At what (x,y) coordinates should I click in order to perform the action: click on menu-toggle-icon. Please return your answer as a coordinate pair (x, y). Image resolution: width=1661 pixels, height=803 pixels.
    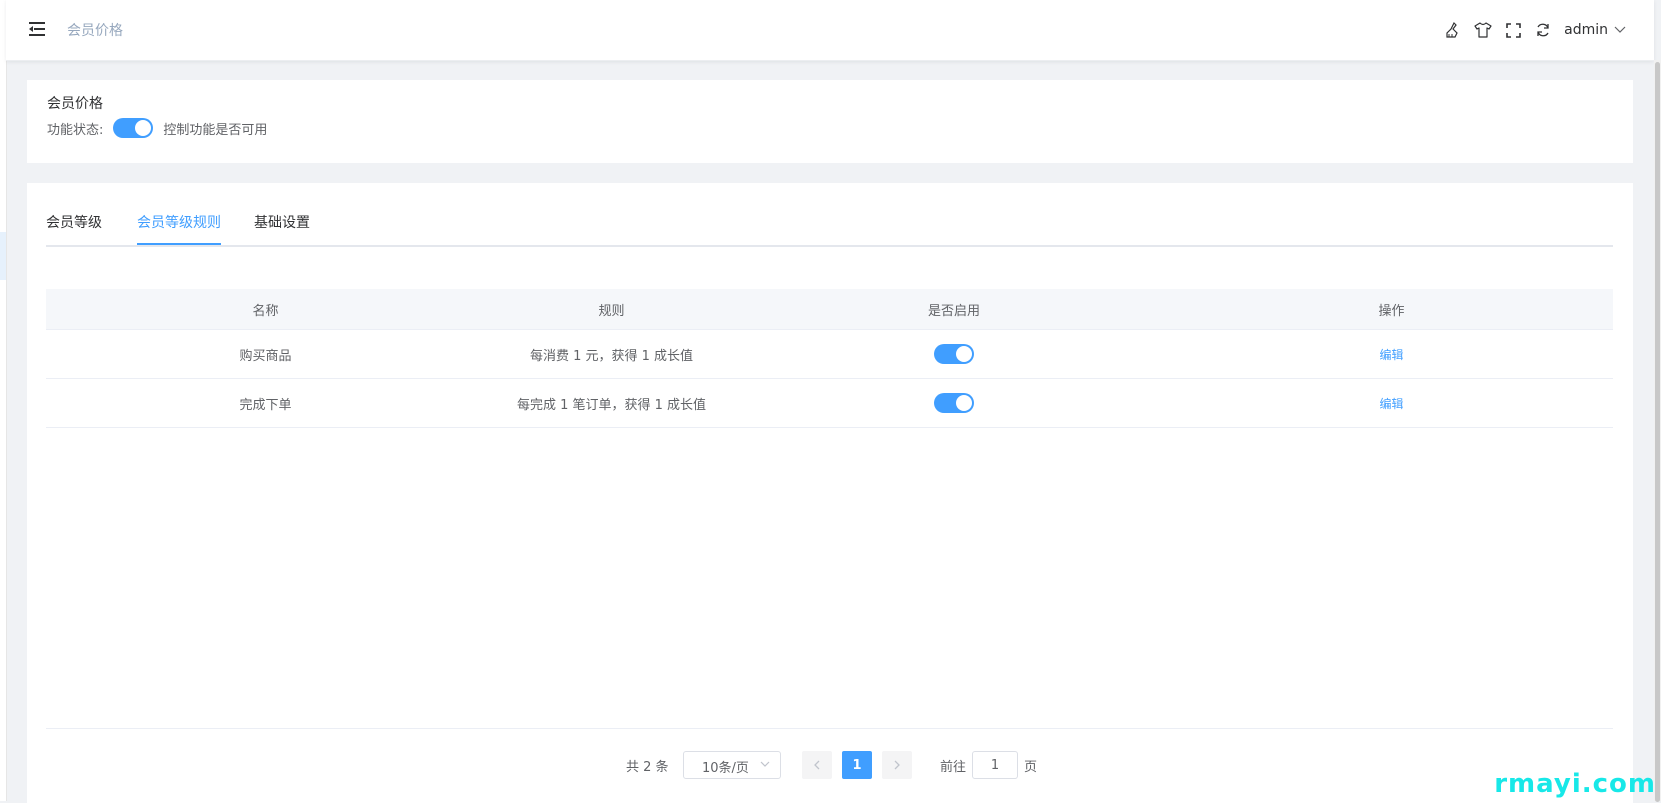
    Looking at the image, I should click on (37, 29).